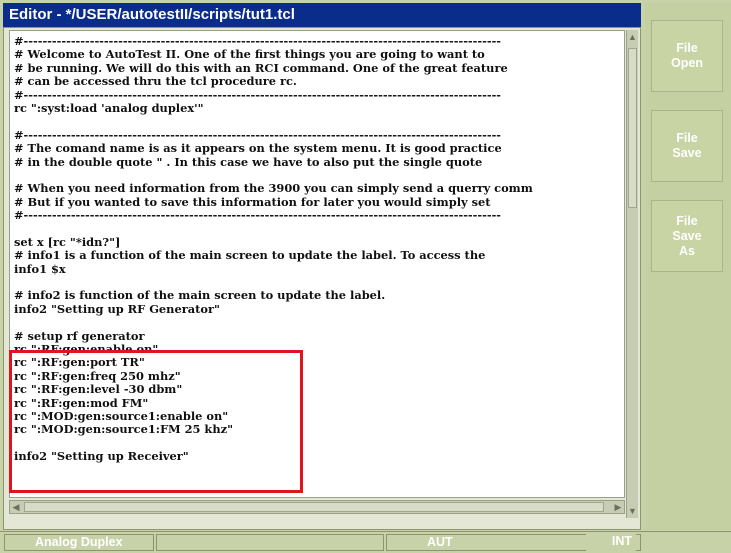 This screenshot has height=553, width=731. I want to click on scroll-left-icon: ◀, so click(16, 507).